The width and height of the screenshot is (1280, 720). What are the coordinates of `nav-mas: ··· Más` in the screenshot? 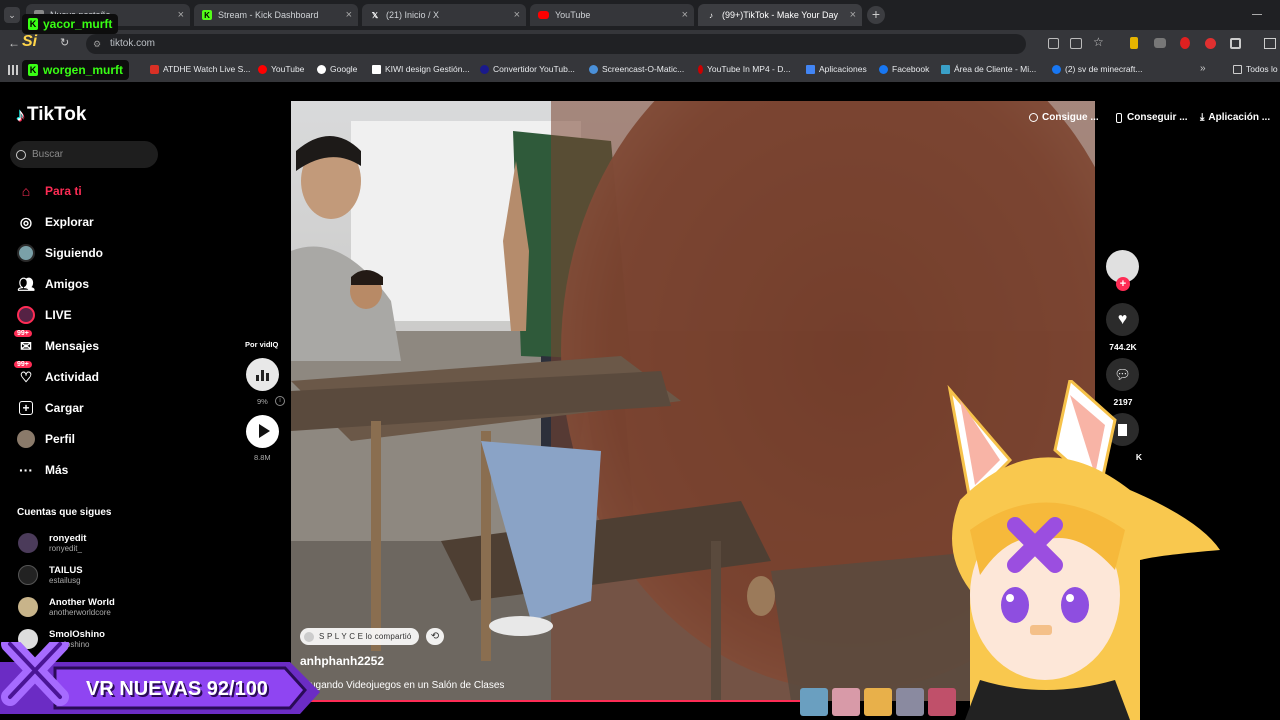 It's located at (42, 470).